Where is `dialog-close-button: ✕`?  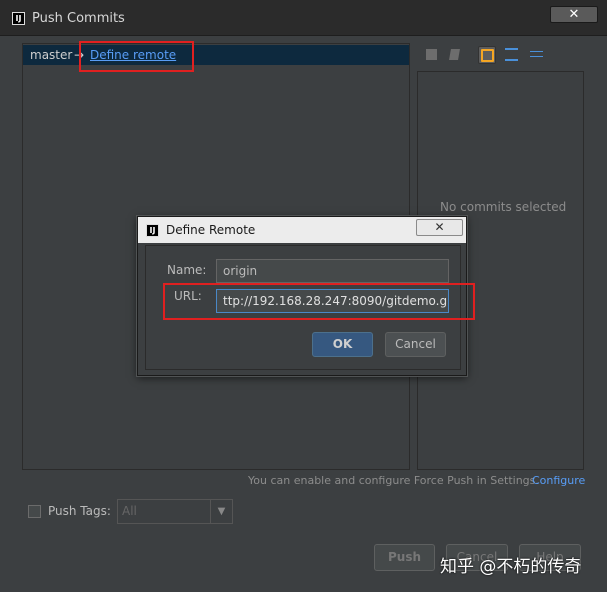
dialog-close-button: ✕ is located at coordinates (439, 227).